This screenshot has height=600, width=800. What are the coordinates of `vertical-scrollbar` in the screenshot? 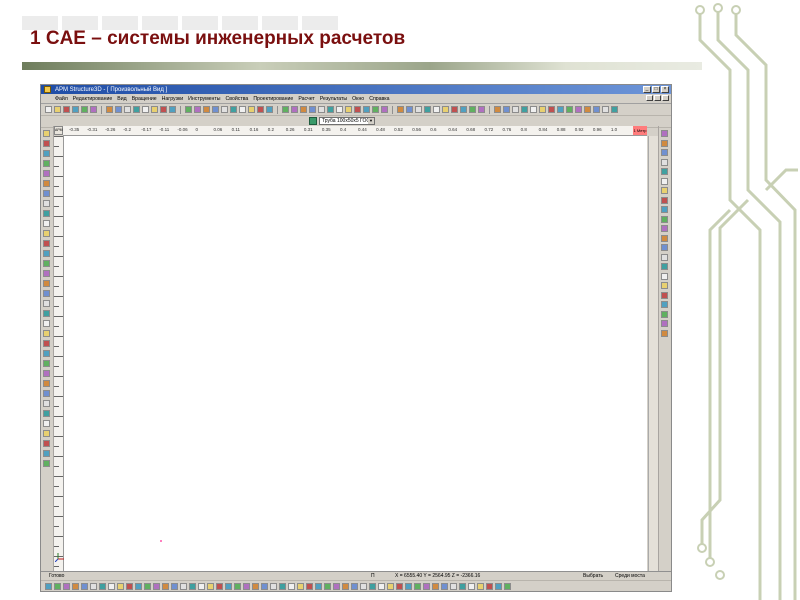 It's located at (653, 354).